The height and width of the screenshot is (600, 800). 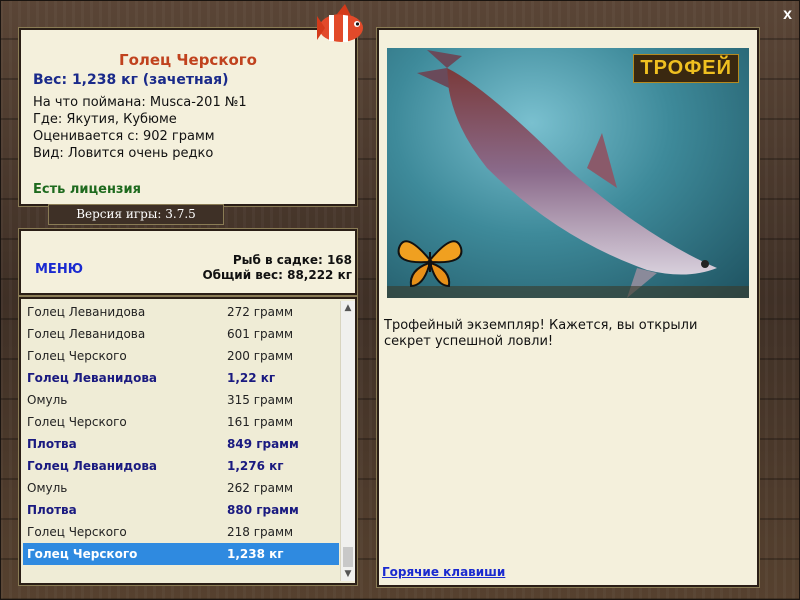 I want to click on list-item: Голец Леванидова 601 грамм, so click(x=181, y=334).